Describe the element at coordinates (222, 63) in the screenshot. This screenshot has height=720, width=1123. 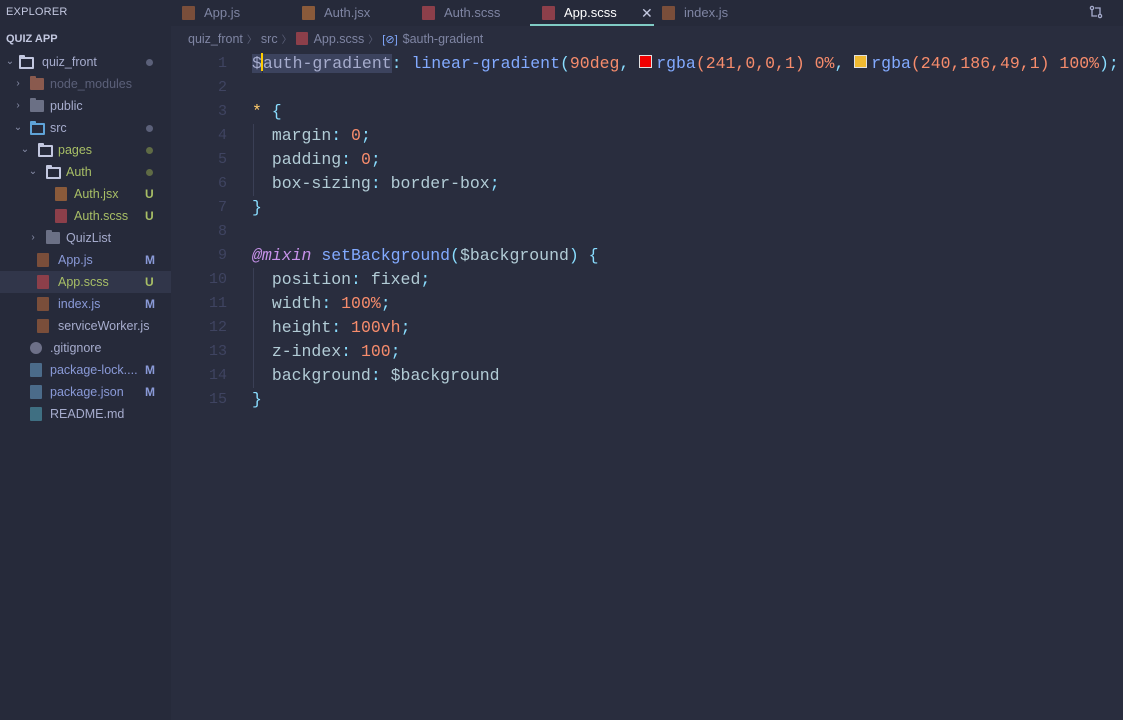
I see `line-number: 1` at that location.